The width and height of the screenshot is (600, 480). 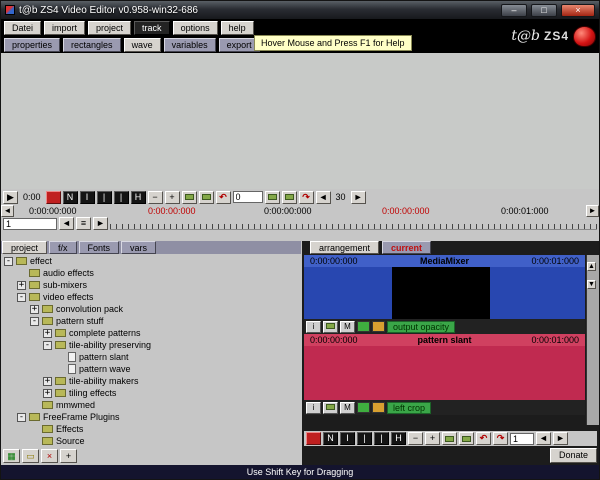 I want to click on grid-icon: ▦, so click(x=11, y=456).